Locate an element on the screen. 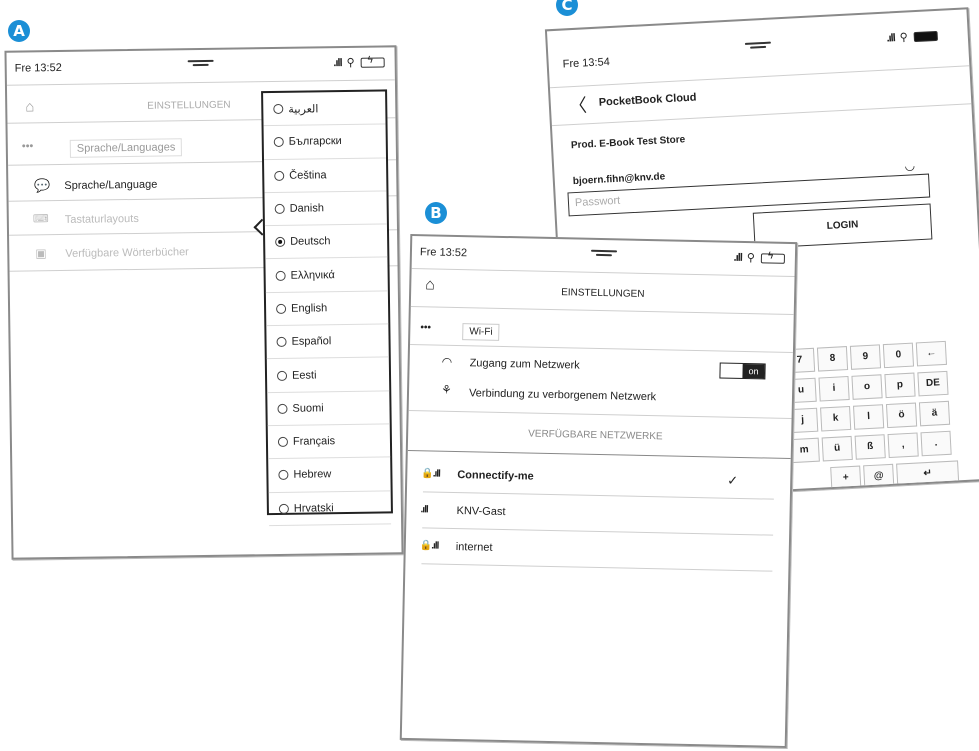 The image size is (979, 751). language-option: Suomi is located at coordinates (328, 409).